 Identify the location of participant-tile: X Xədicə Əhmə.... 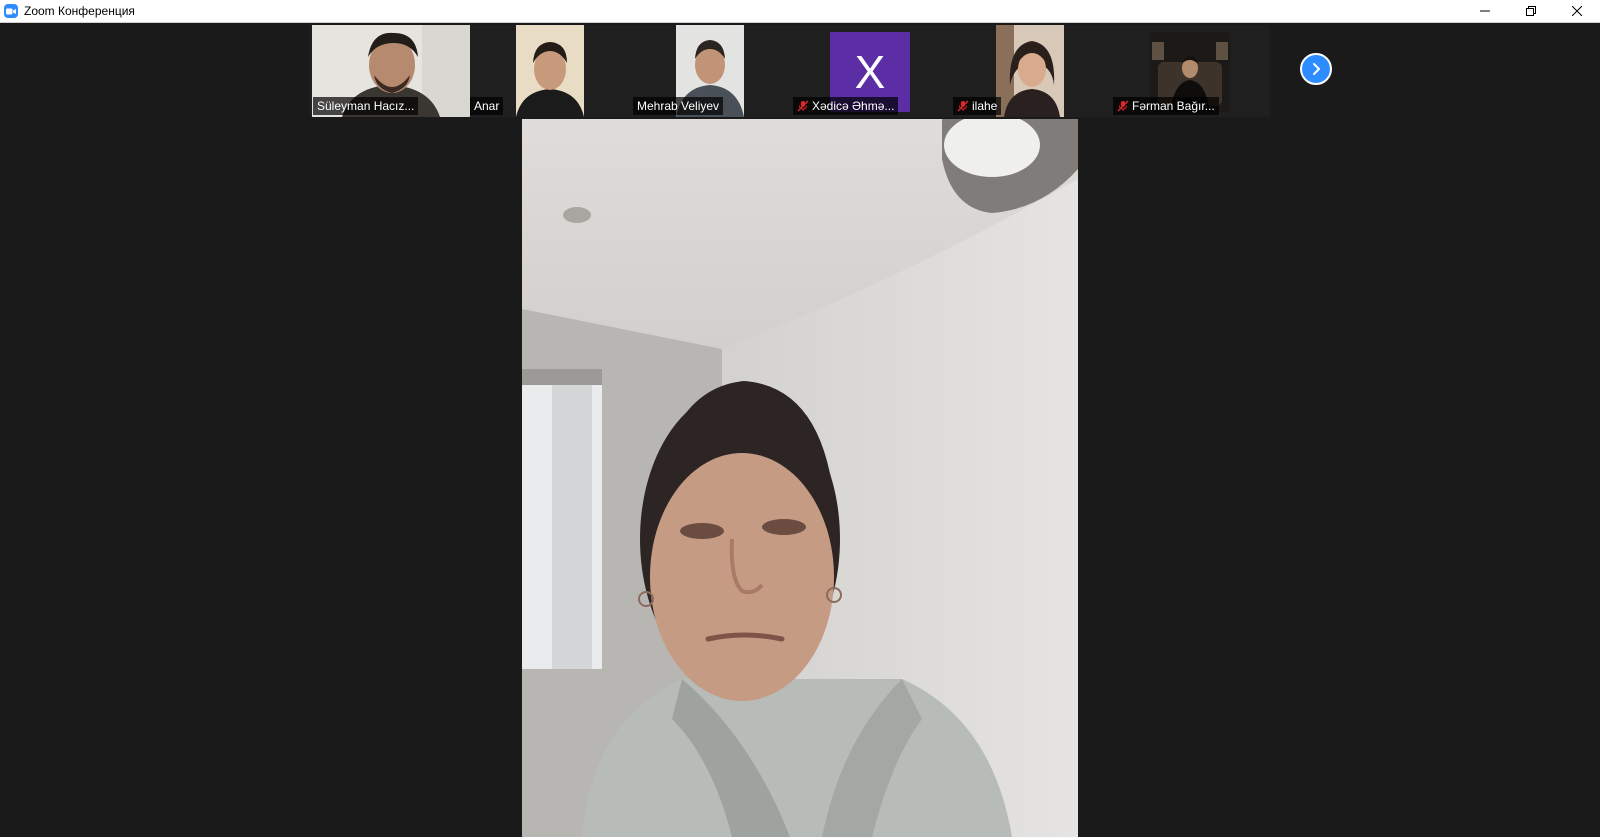
(870, 71).